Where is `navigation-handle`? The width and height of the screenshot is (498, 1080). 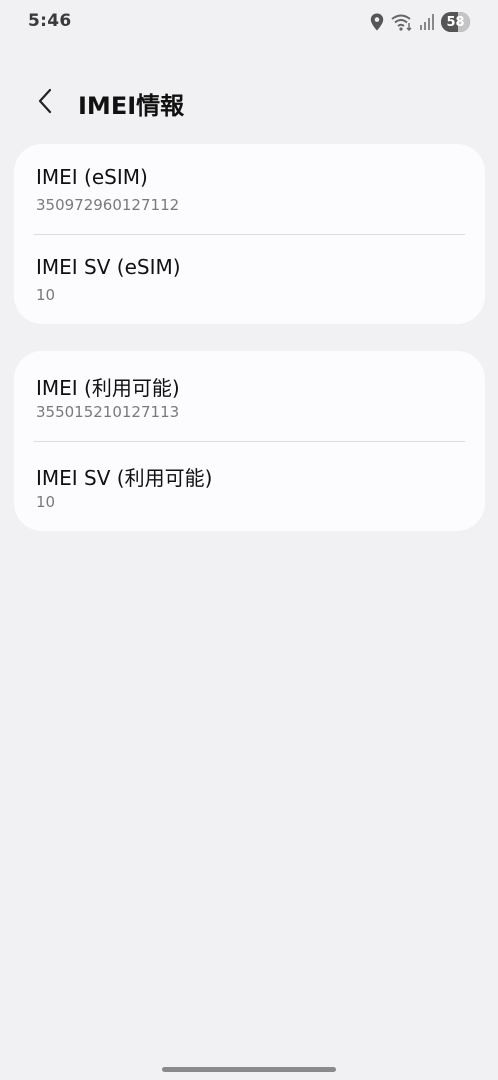
navigation-handle is located at coordinates (249, 1069).